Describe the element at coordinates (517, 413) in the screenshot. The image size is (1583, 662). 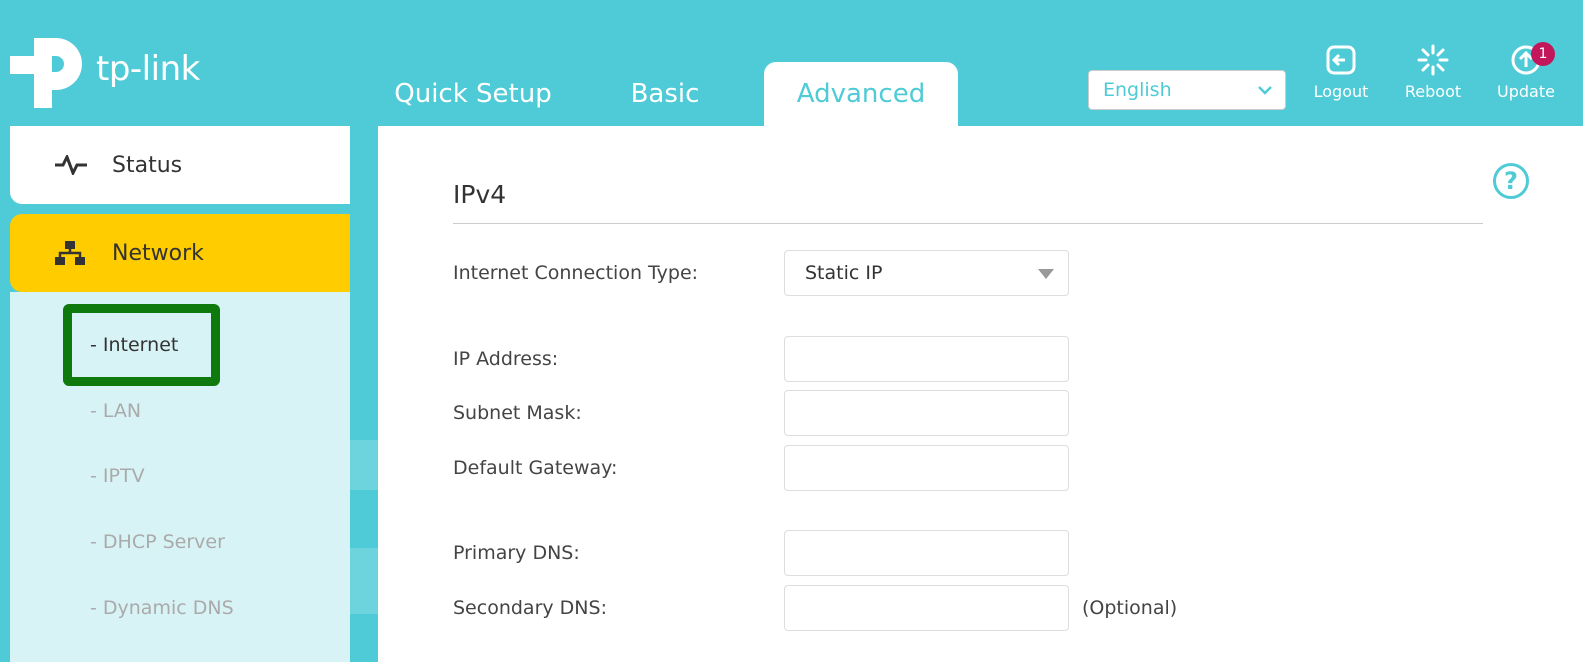
I see `subnet-mask-label: Subnet Mask:` at that location.